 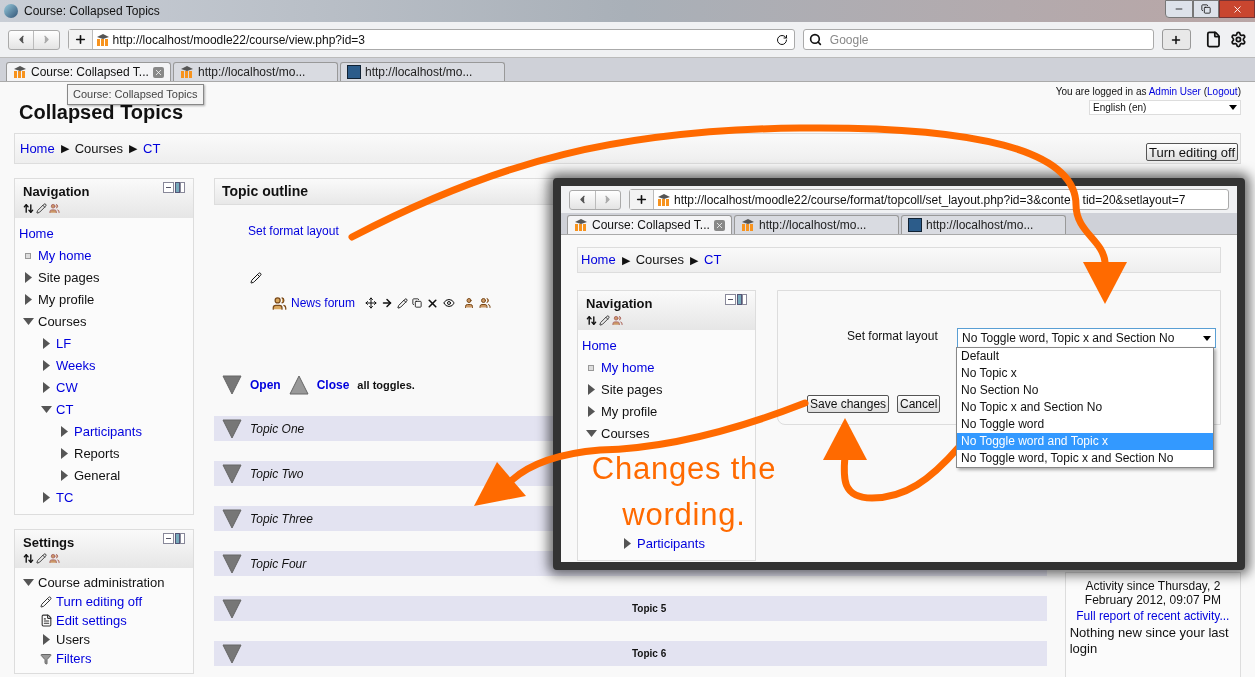 What do you see at coordinates (323, 303) in the screenshot?
I see `forum-link: News forum` at bounding box center [323, 303].